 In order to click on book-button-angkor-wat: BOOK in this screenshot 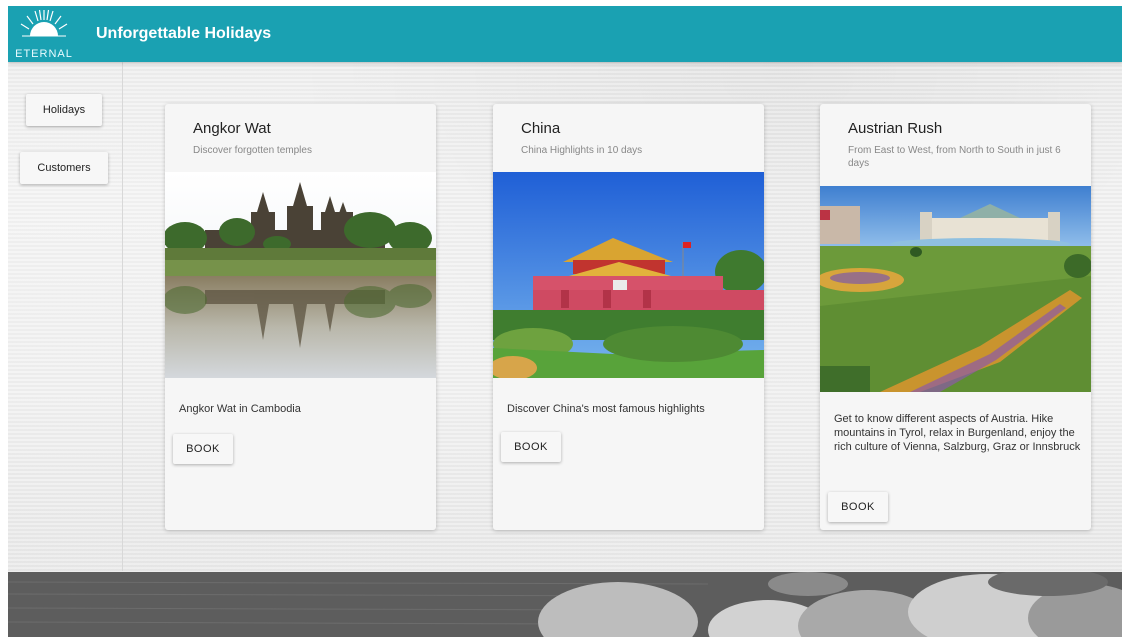, I will do `click(203, 449)`.